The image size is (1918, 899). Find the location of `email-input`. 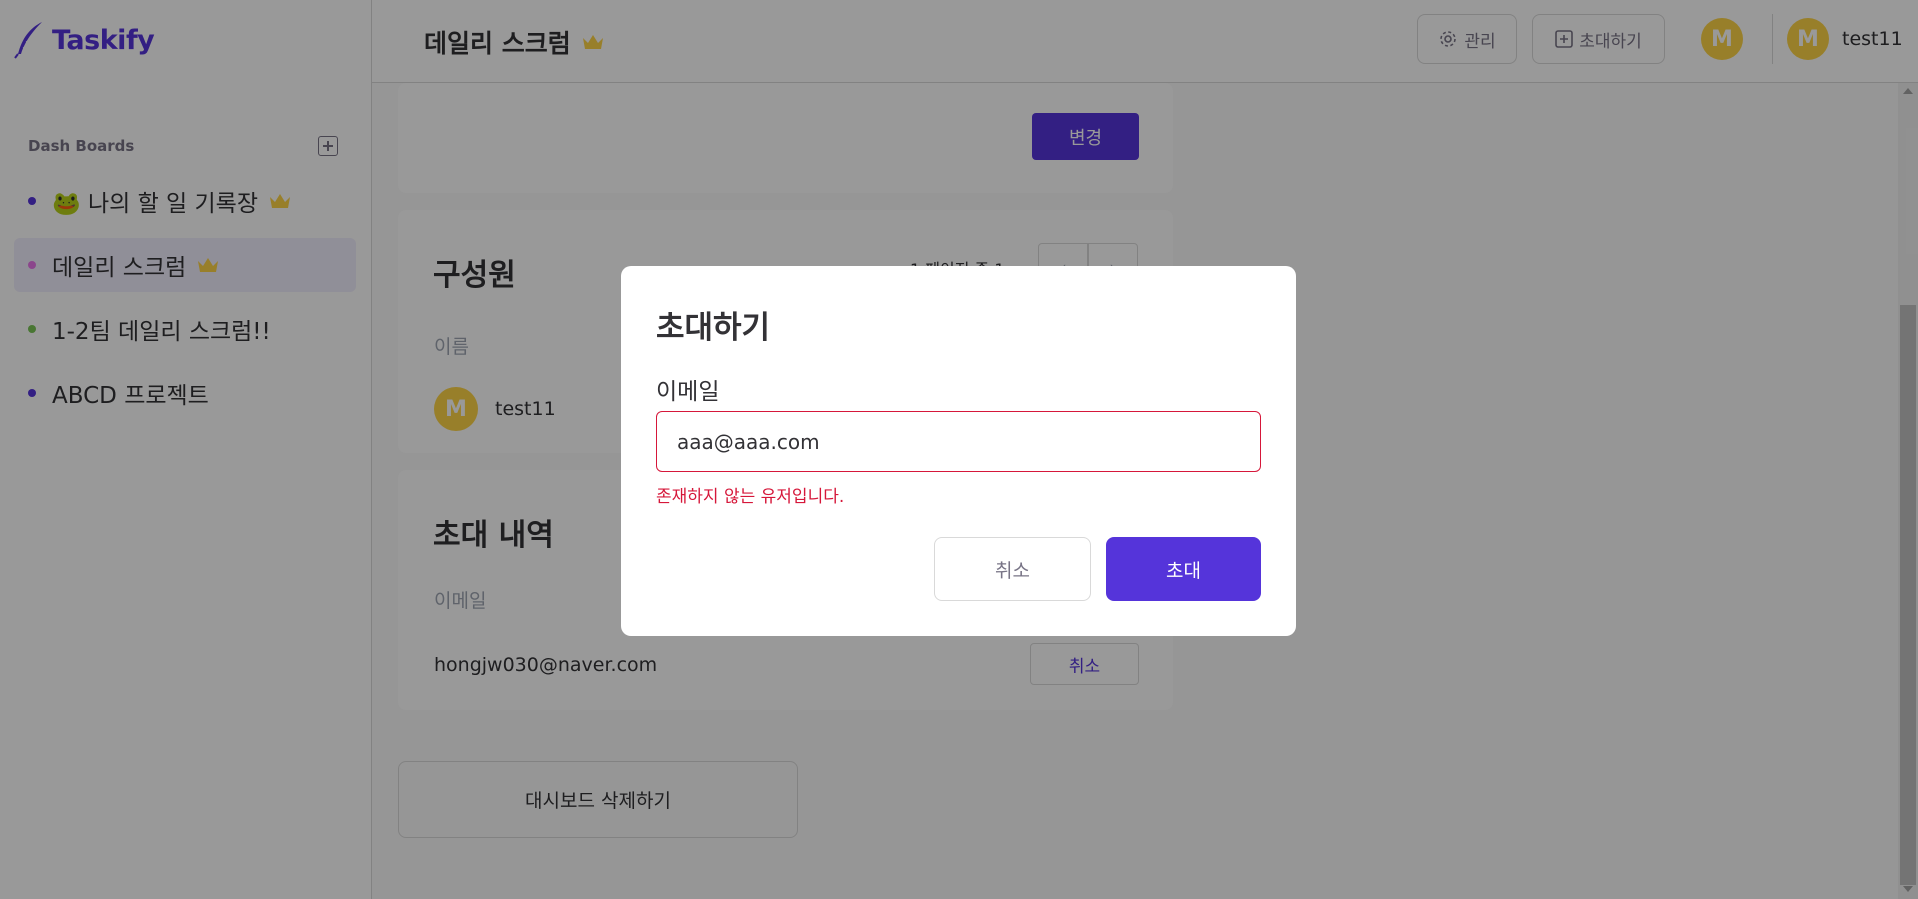

email-input is located at coordinates (958, 441).